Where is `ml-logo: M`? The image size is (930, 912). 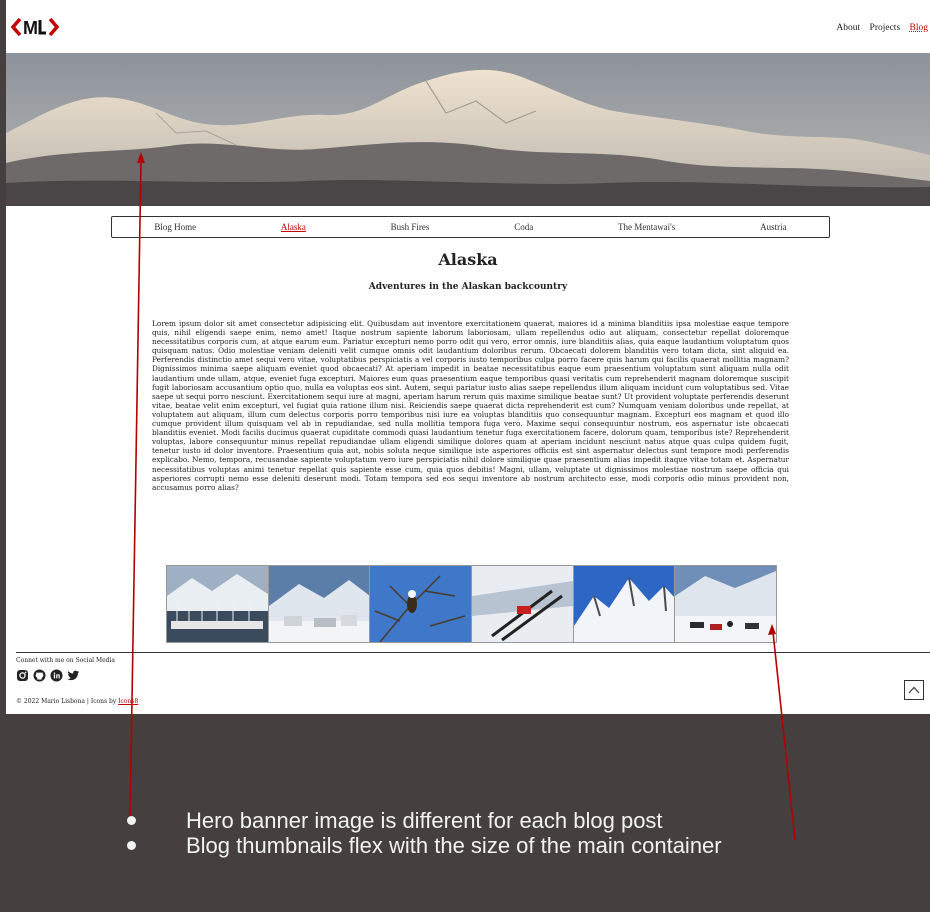 ml-logo: M is located at coordinates (41, 27).